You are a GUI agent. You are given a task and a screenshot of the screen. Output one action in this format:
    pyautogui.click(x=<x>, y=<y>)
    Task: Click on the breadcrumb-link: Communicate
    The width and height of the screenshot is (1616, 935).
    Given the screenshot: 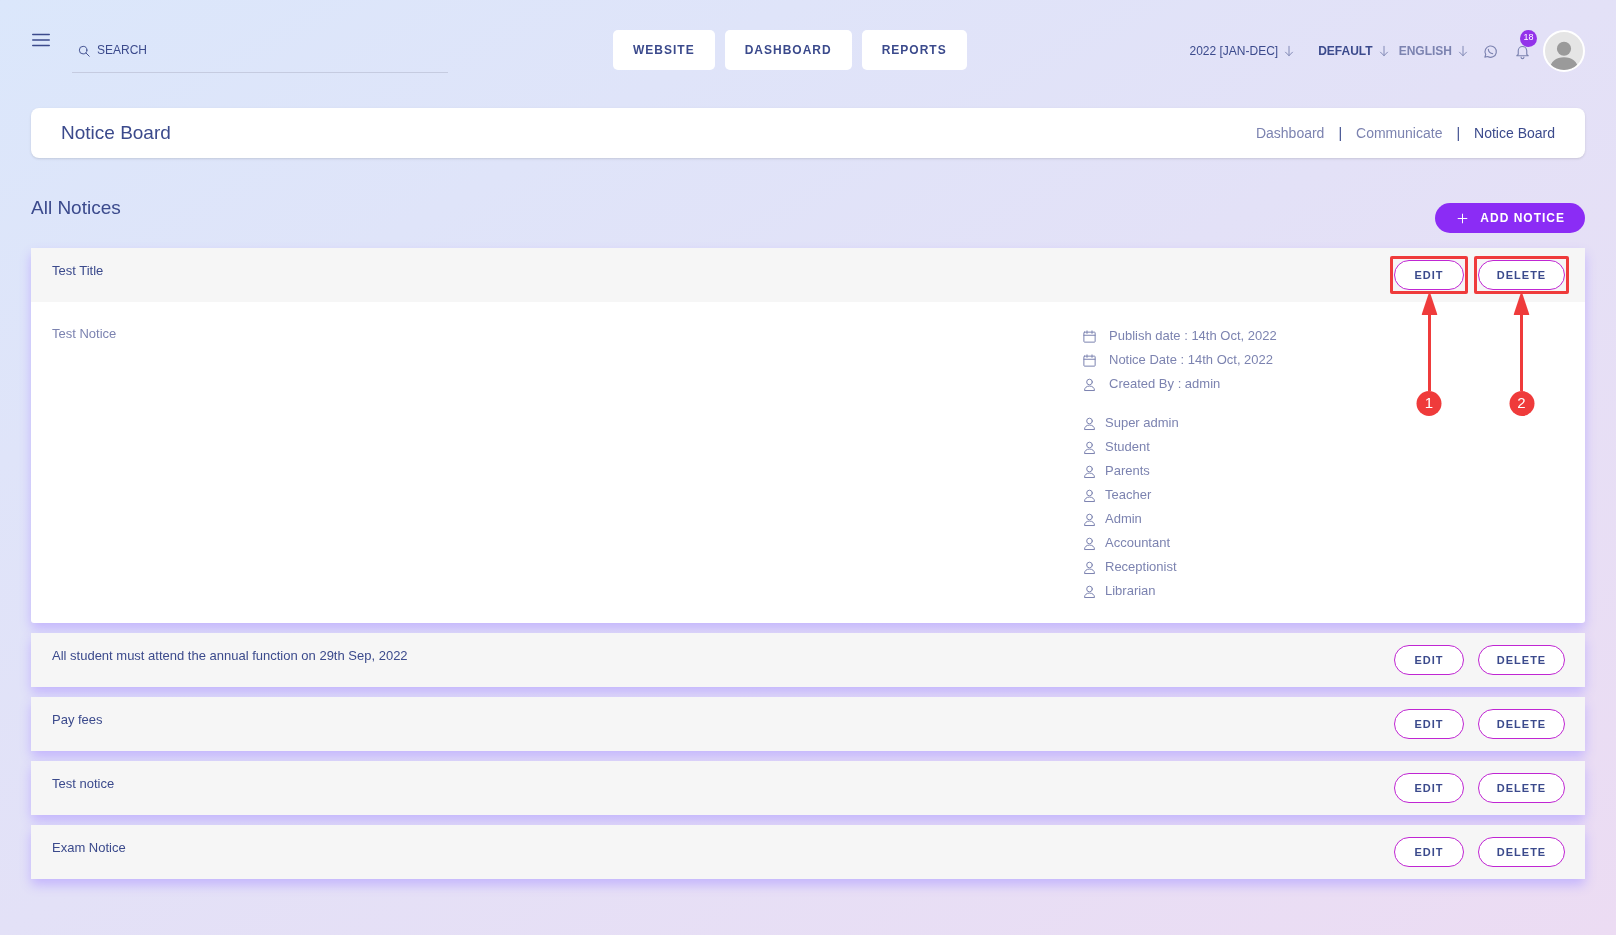 What is the action you would take?
    pyautogui.click(x=1399, y=133)
    